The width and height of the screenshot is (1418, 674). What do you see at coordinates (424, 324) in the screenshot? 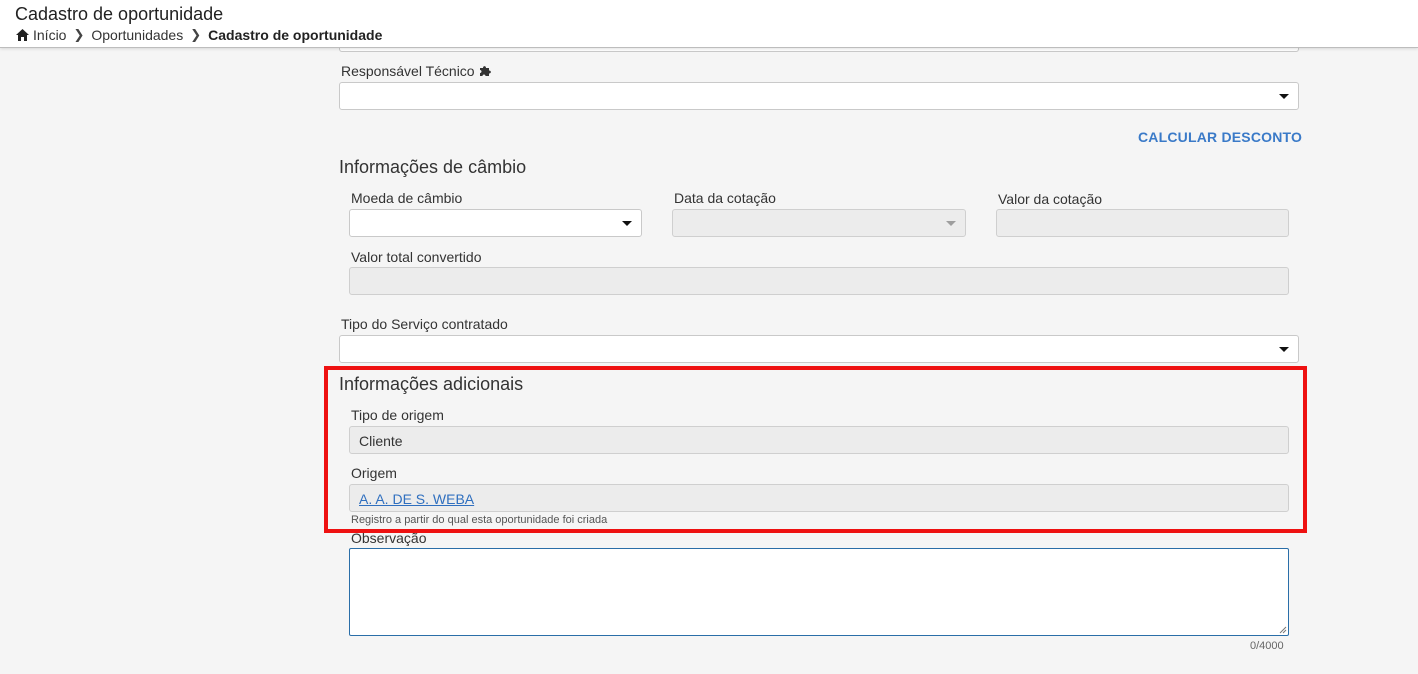
I see `tipo-servico-label: Tipo do Serviço contratado` at bounding box center [424, 324].